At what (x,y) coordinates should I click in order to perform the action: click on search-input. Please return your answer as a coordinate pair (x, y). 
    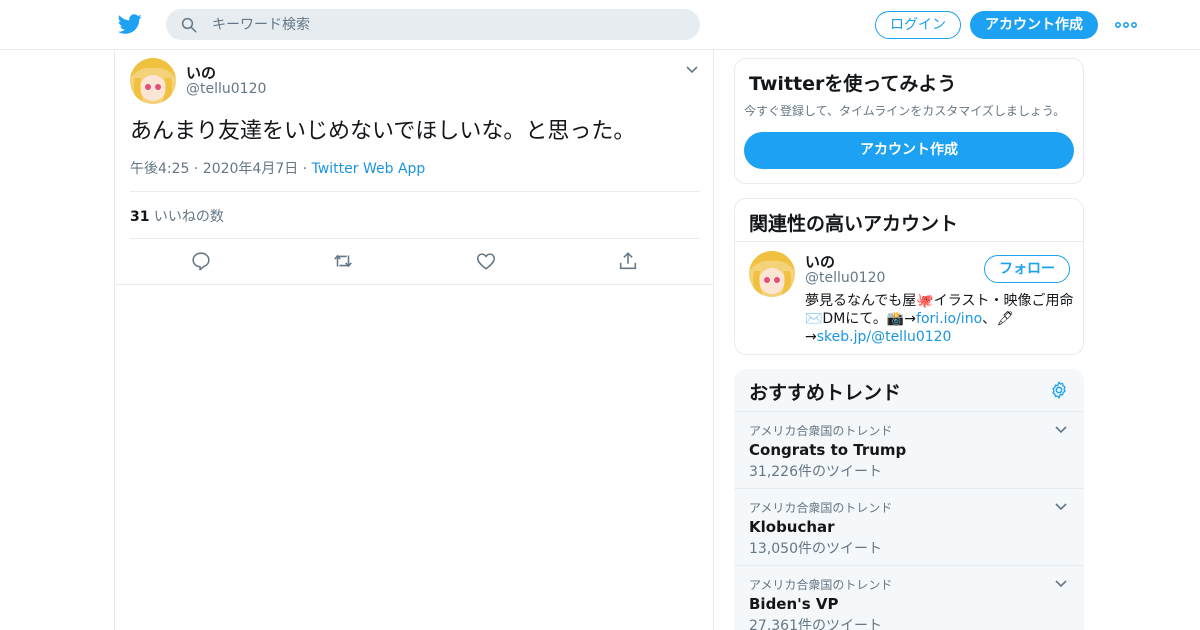
    Looking at the image, I should click on (447, 24).